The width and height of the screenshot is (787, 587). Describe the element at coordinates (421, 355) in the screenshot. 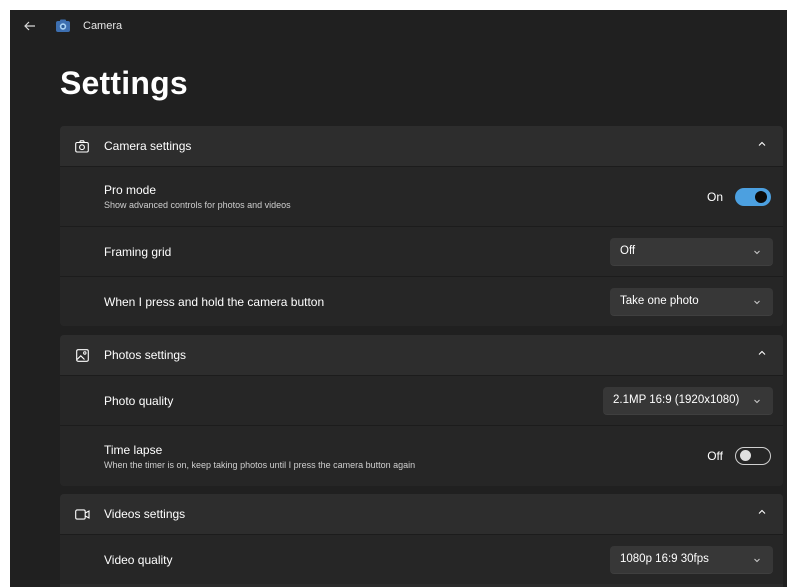

I see `photos-settings-header: Photos settings` at that location.